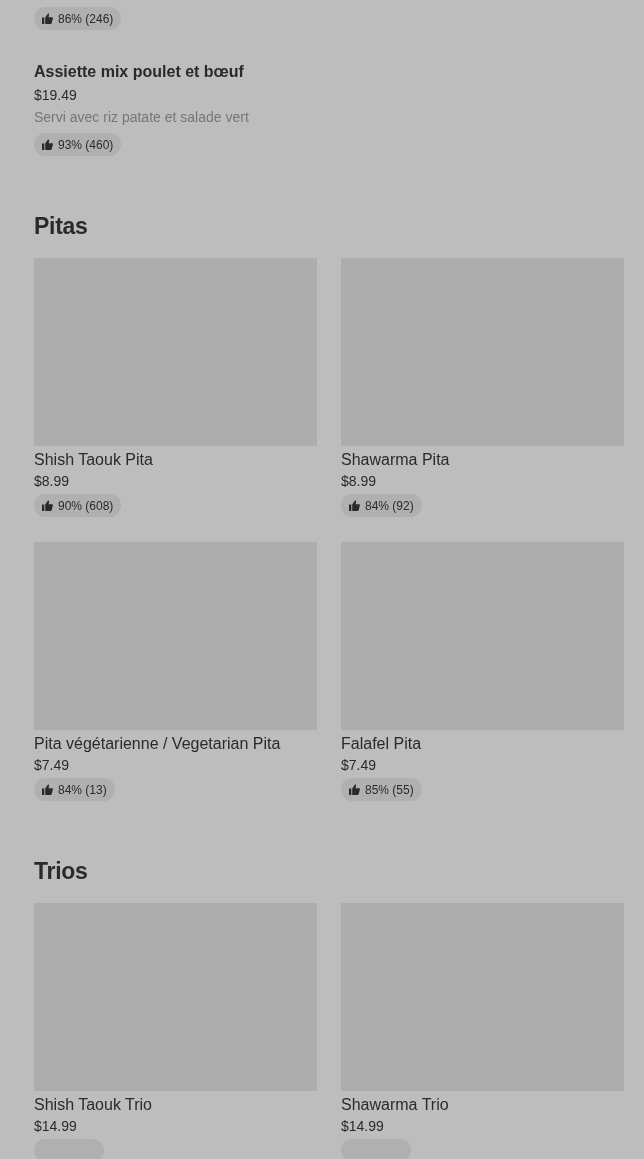 The image size is (644, 1159). What do you see at coordinates (78, 18) in the screenshot?
I see `rating-badge: 86% (246)` at bounding box center [78, 18].